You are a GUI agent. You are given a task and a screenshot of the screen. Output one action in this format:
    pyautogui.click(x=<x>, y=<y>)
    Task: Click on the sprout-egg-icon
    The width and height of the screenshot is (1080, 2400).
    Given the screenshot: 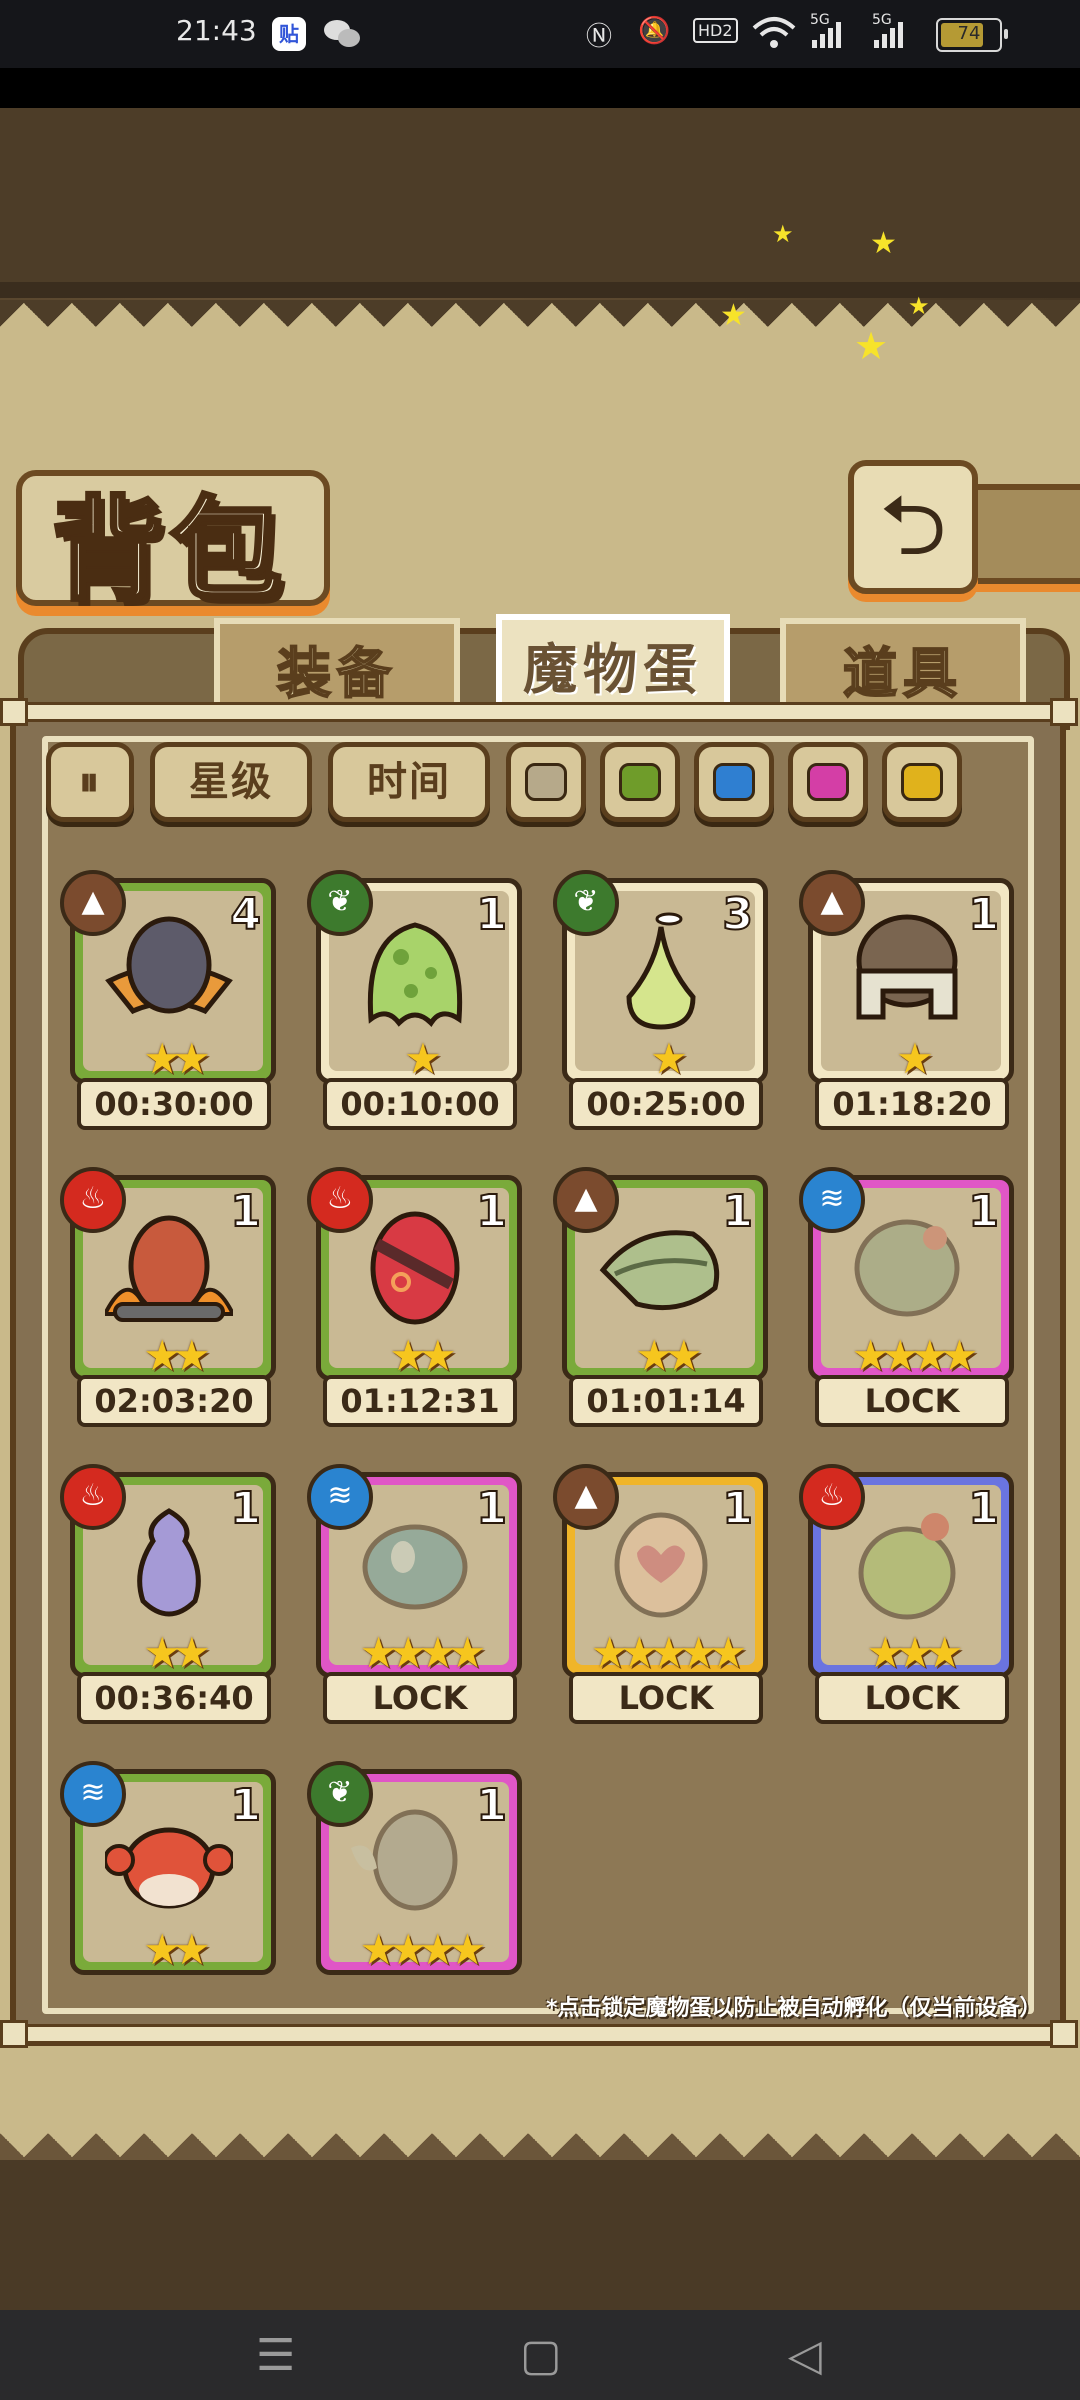 What is the action you would take?
    pyautogui.click(x=661, y=971)
    